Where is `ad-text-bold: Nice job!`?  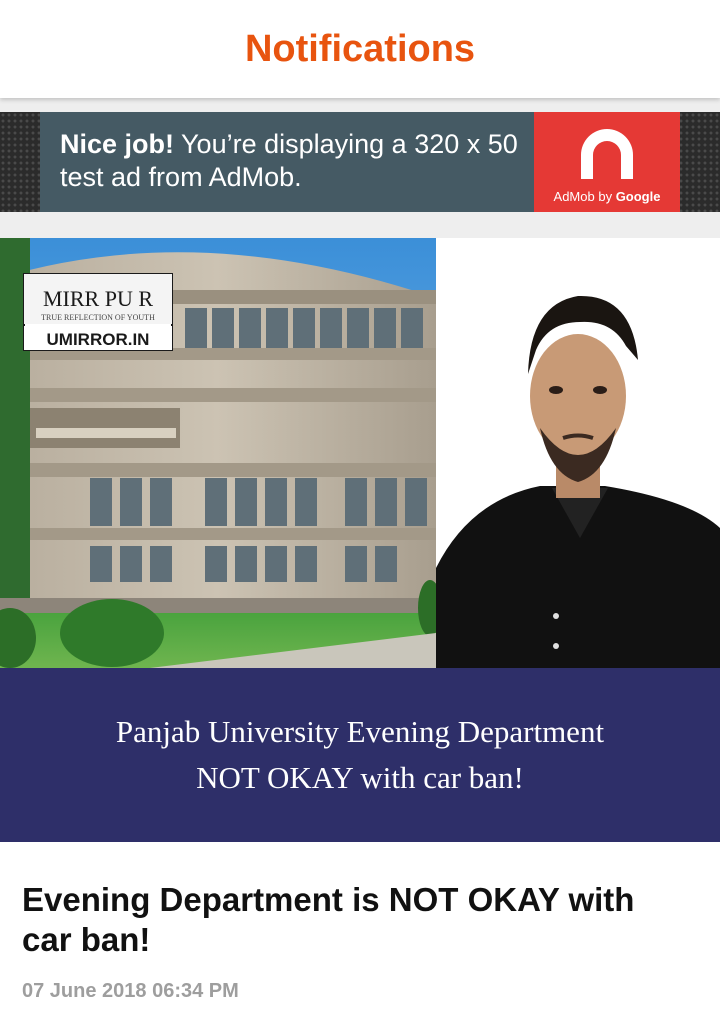
ad-text-bold: Nice job! is located at coordinates (117, 144).